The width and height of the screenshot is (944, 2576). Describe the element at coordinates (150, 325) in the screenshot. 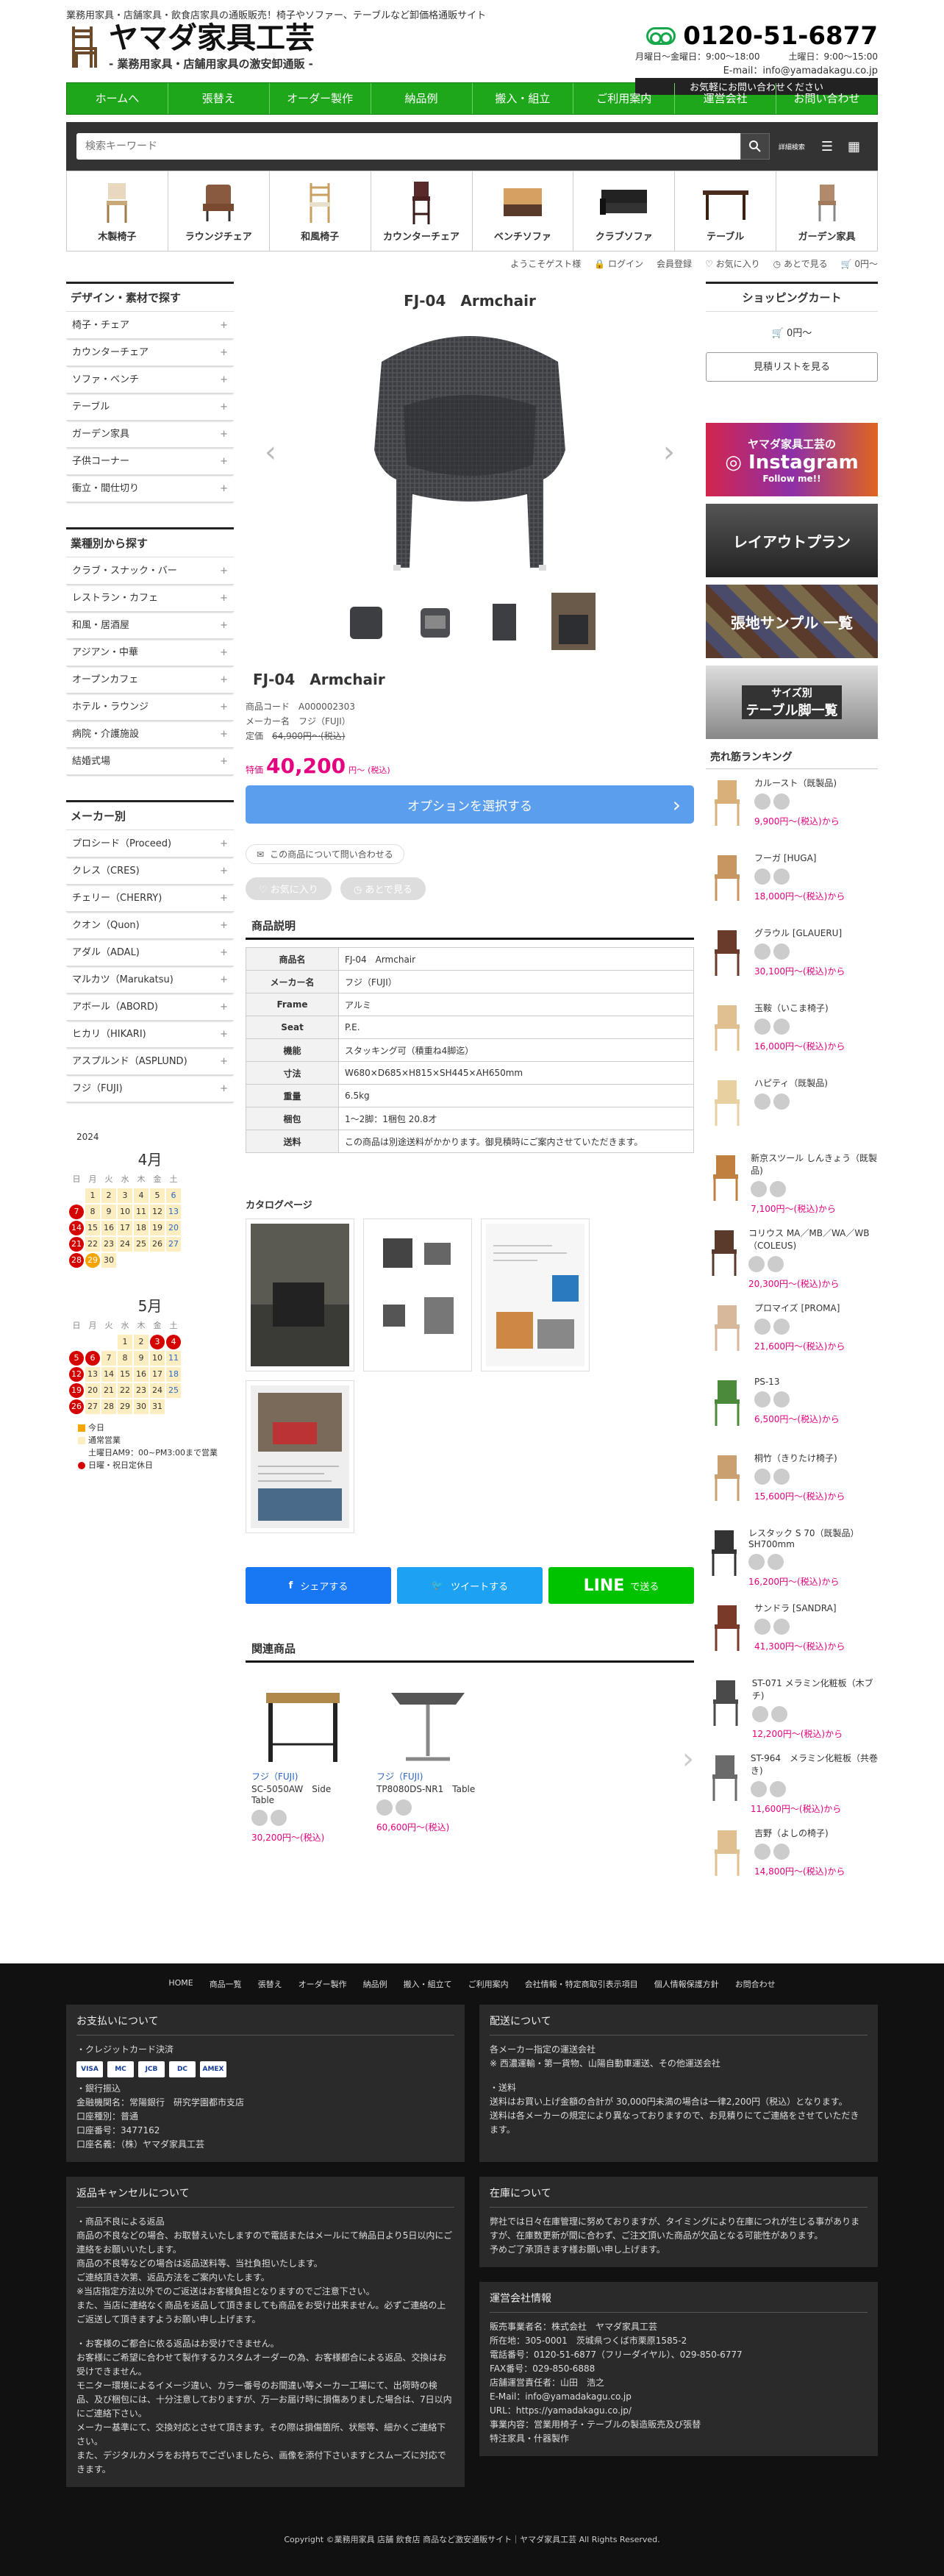

I see `sidebar-item-design: 椅子・チェア +` at that location.